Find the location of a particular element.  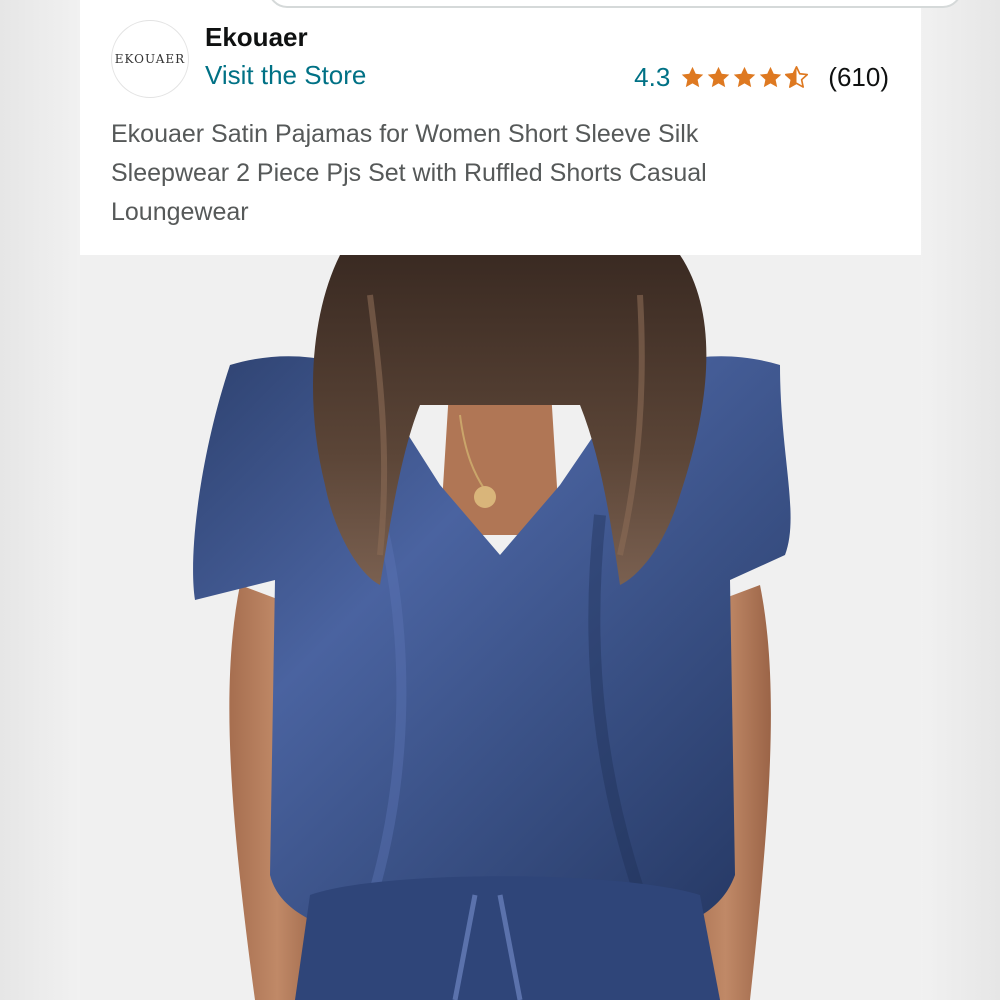

star-rating is located at coordinates (745, 77).